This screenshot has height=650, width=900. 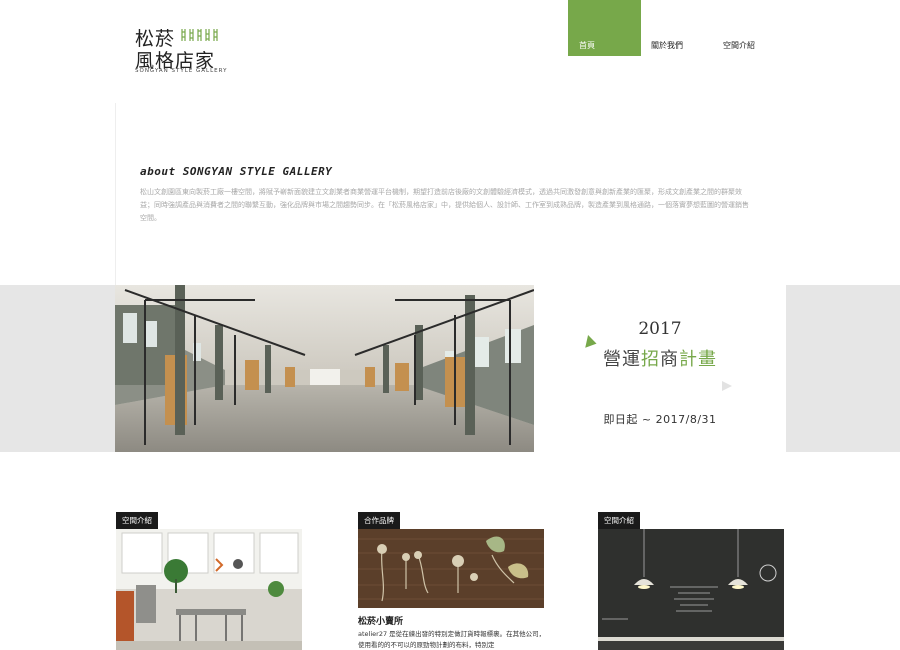 I want to click on banner-title-highlight: 招, so click(x=650, y=359).